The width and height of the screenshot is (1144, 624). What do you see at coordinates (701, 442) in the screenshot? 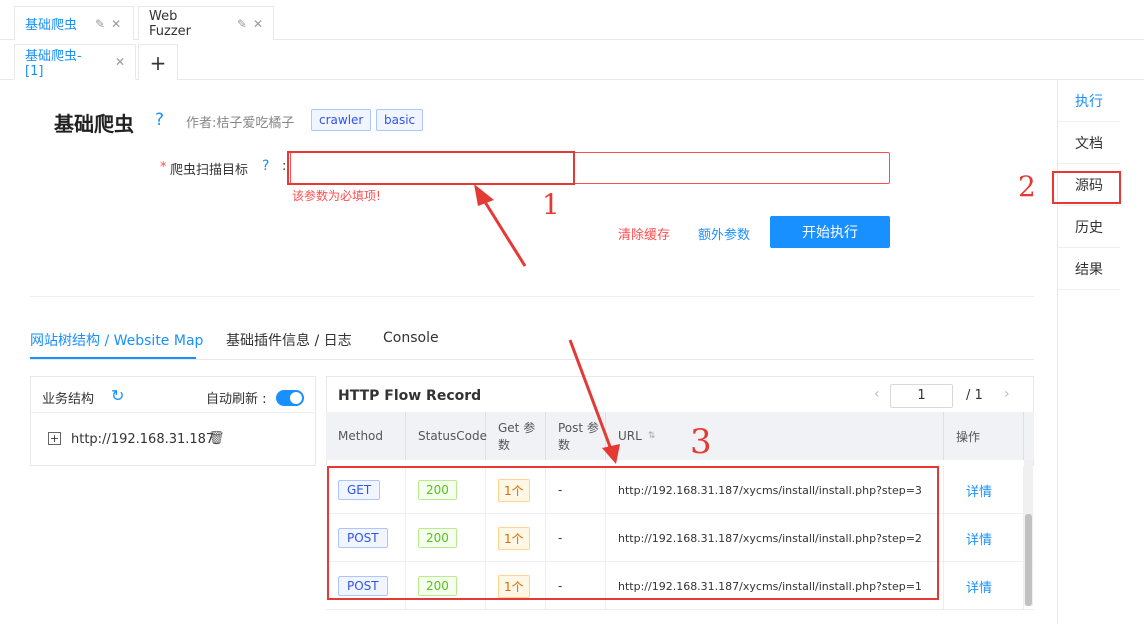
I see `annotation-number-3: 3` at bounding box center [701, 442].